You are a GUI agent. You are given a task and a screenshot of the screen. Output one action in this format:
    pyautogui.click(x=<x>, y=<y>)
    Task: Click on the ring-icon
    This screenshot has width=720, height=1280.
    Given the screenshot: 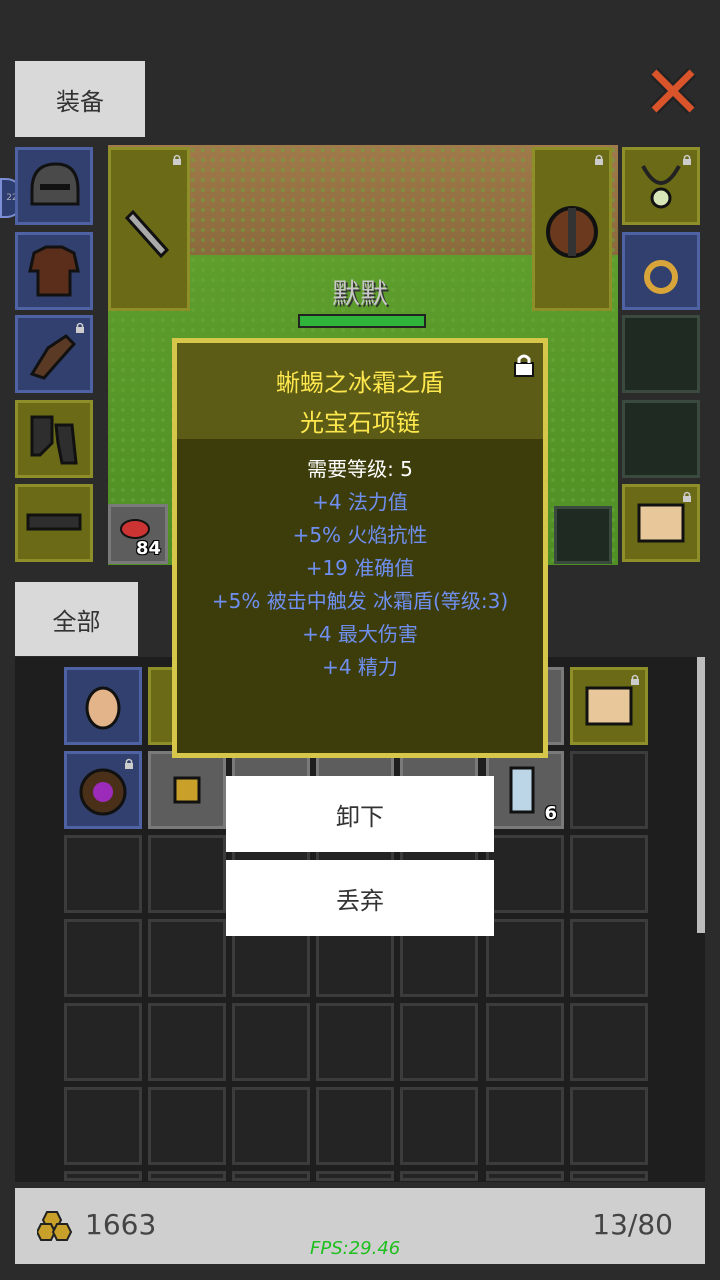 What is the action you would take?
    pyautogui.click(x=661, y=277)
    